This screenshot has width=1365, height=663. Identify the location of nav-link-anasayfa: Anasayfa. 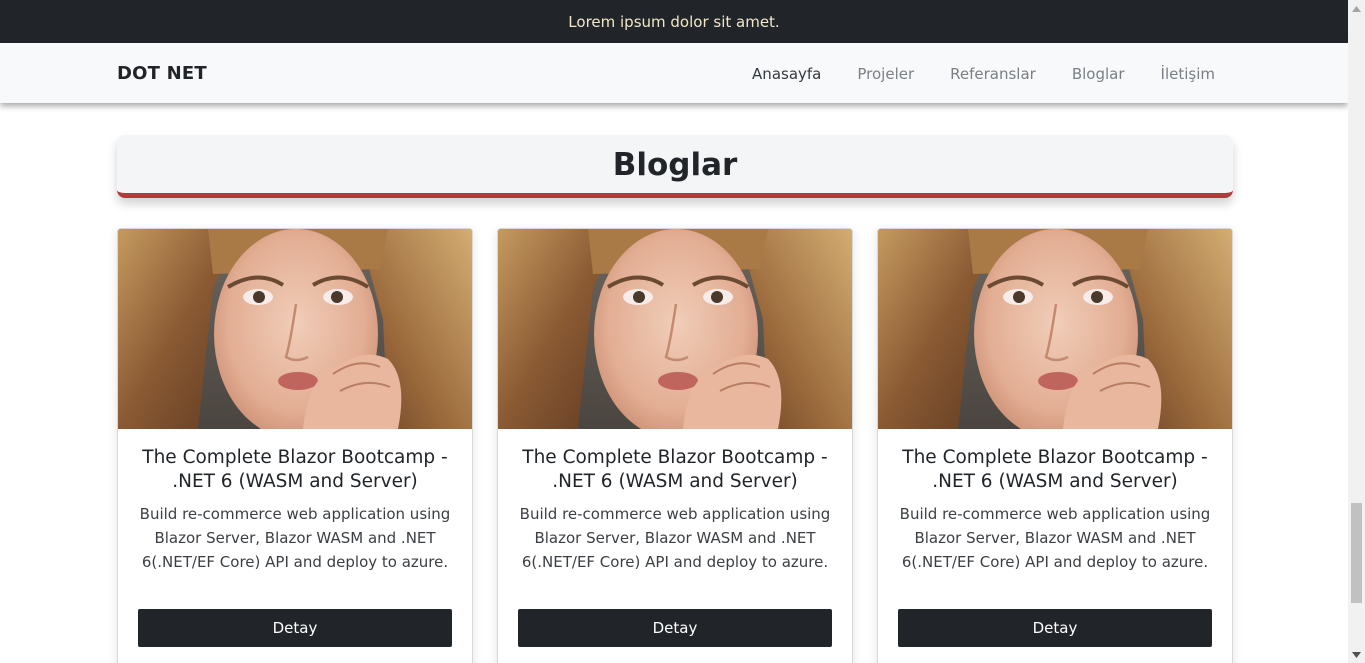
(786, 73).